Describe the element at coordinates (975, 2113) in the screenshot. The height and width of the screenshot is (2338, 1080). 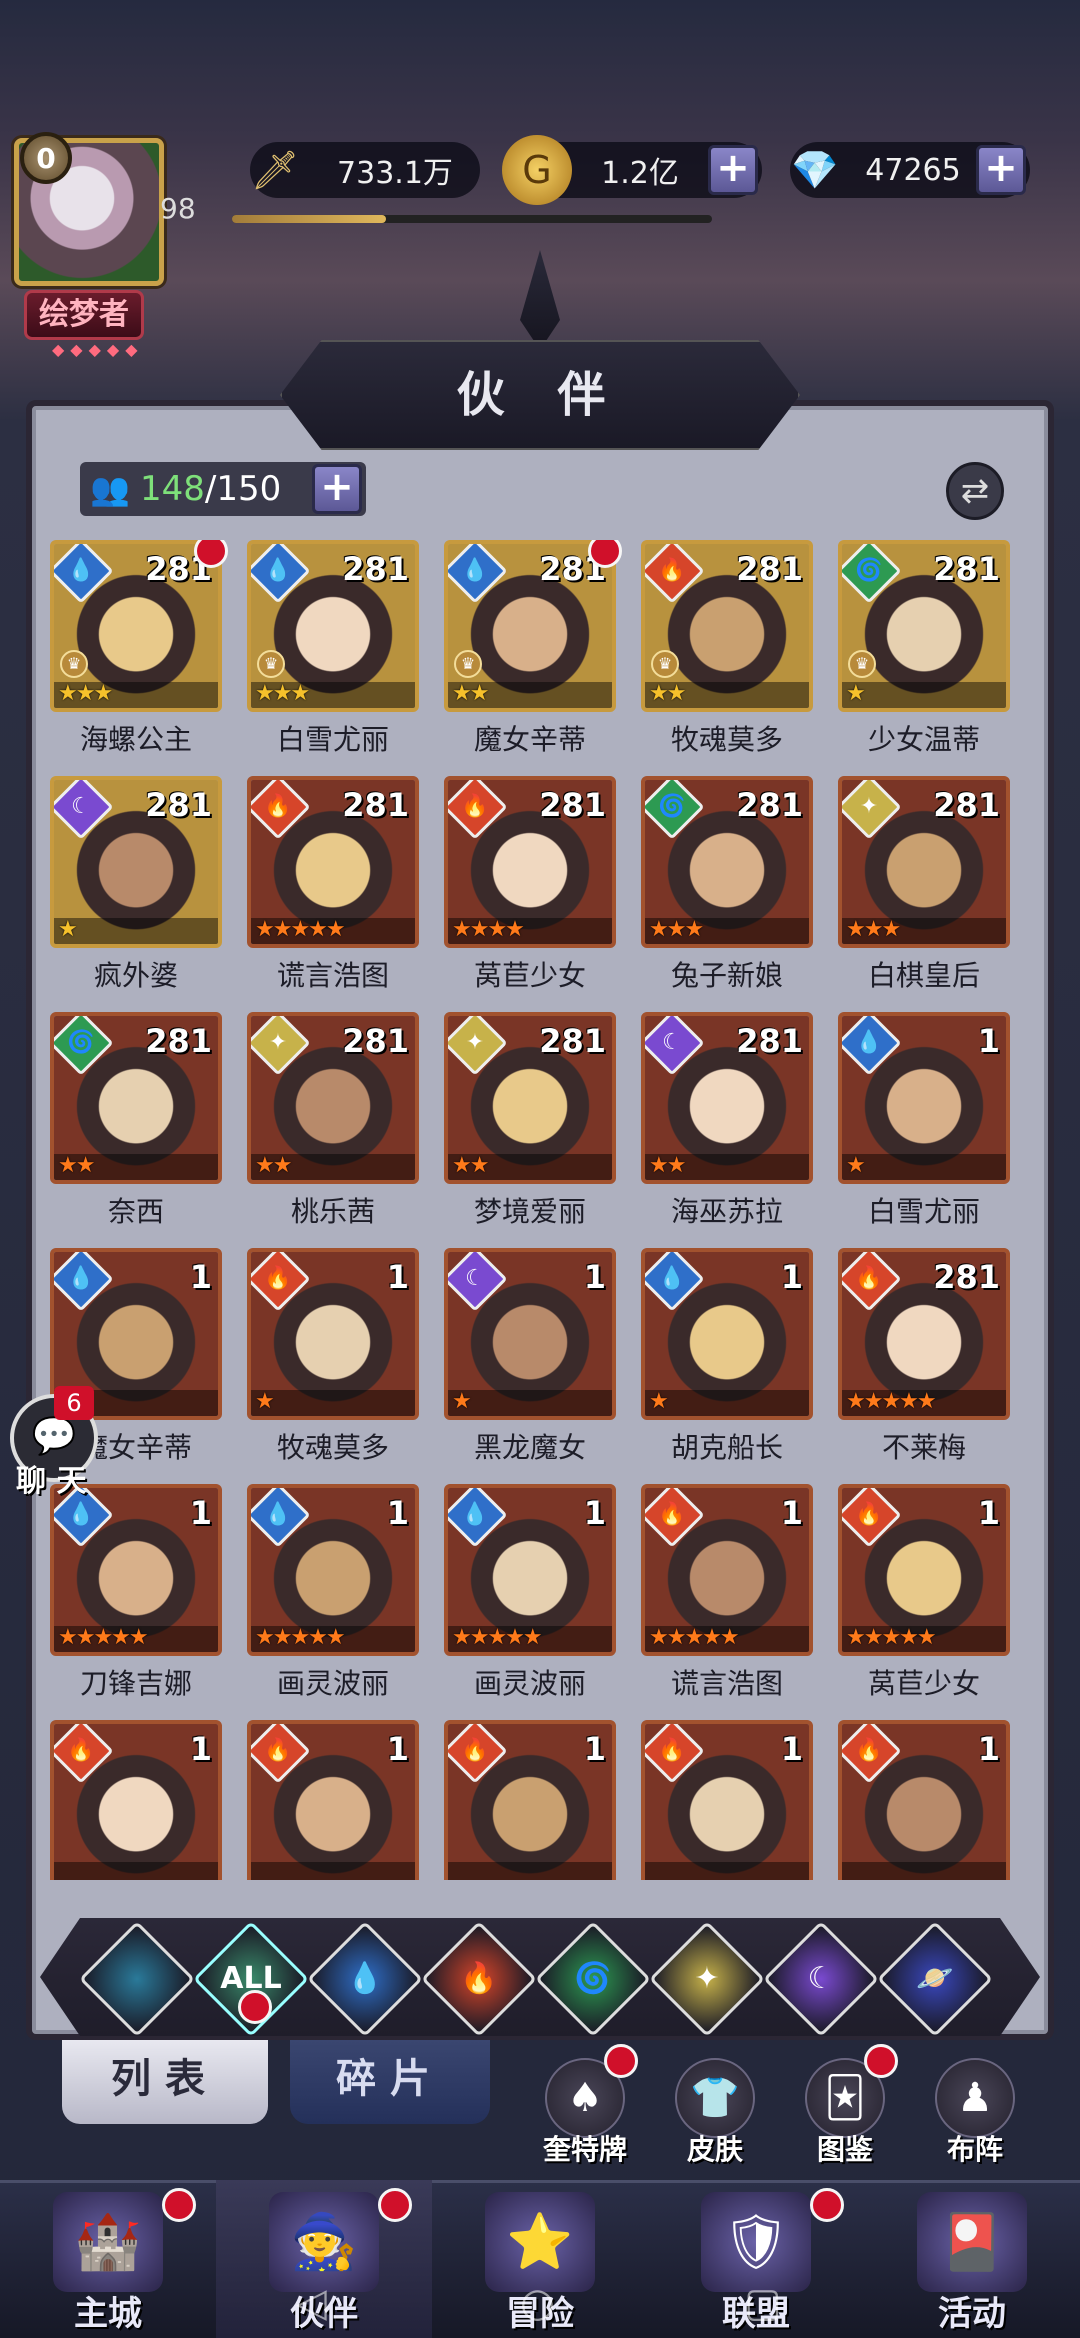
I see `tool-button-3: ♟ 布阵` at that location.